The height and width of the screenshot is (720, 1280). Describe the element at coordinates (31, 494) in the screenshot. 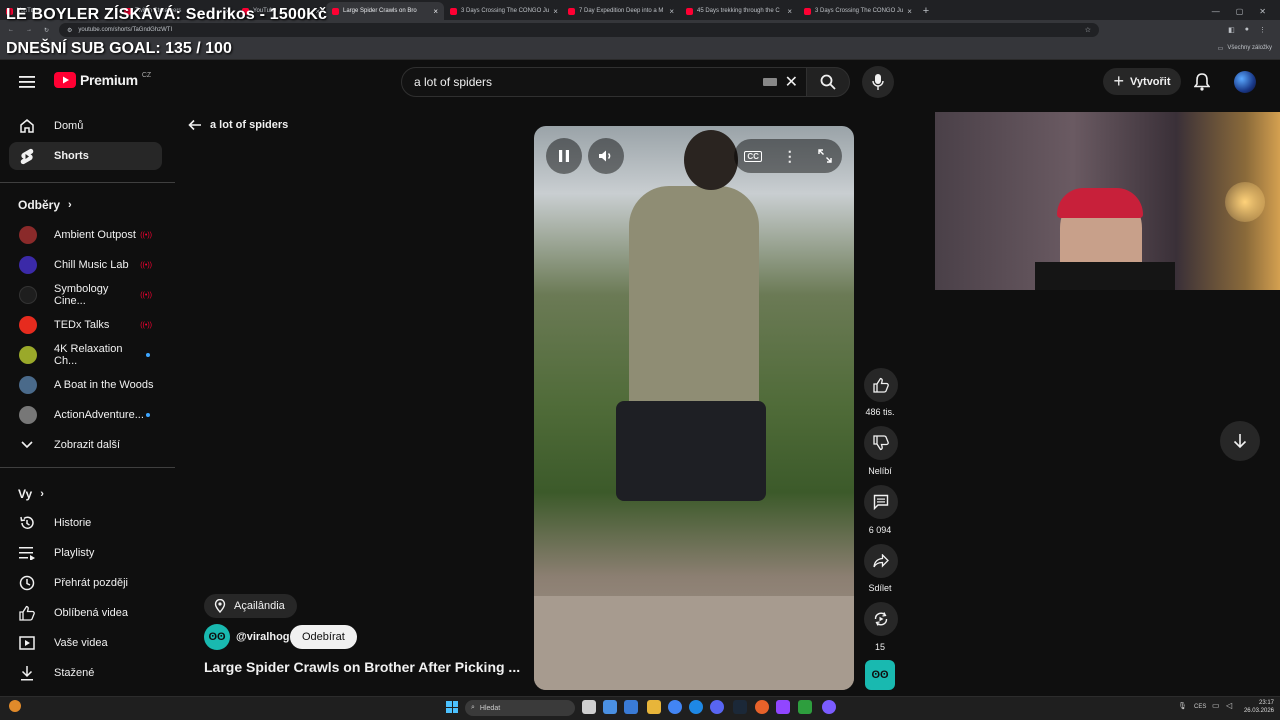

I see `you-heading: Vy ›` at that location.